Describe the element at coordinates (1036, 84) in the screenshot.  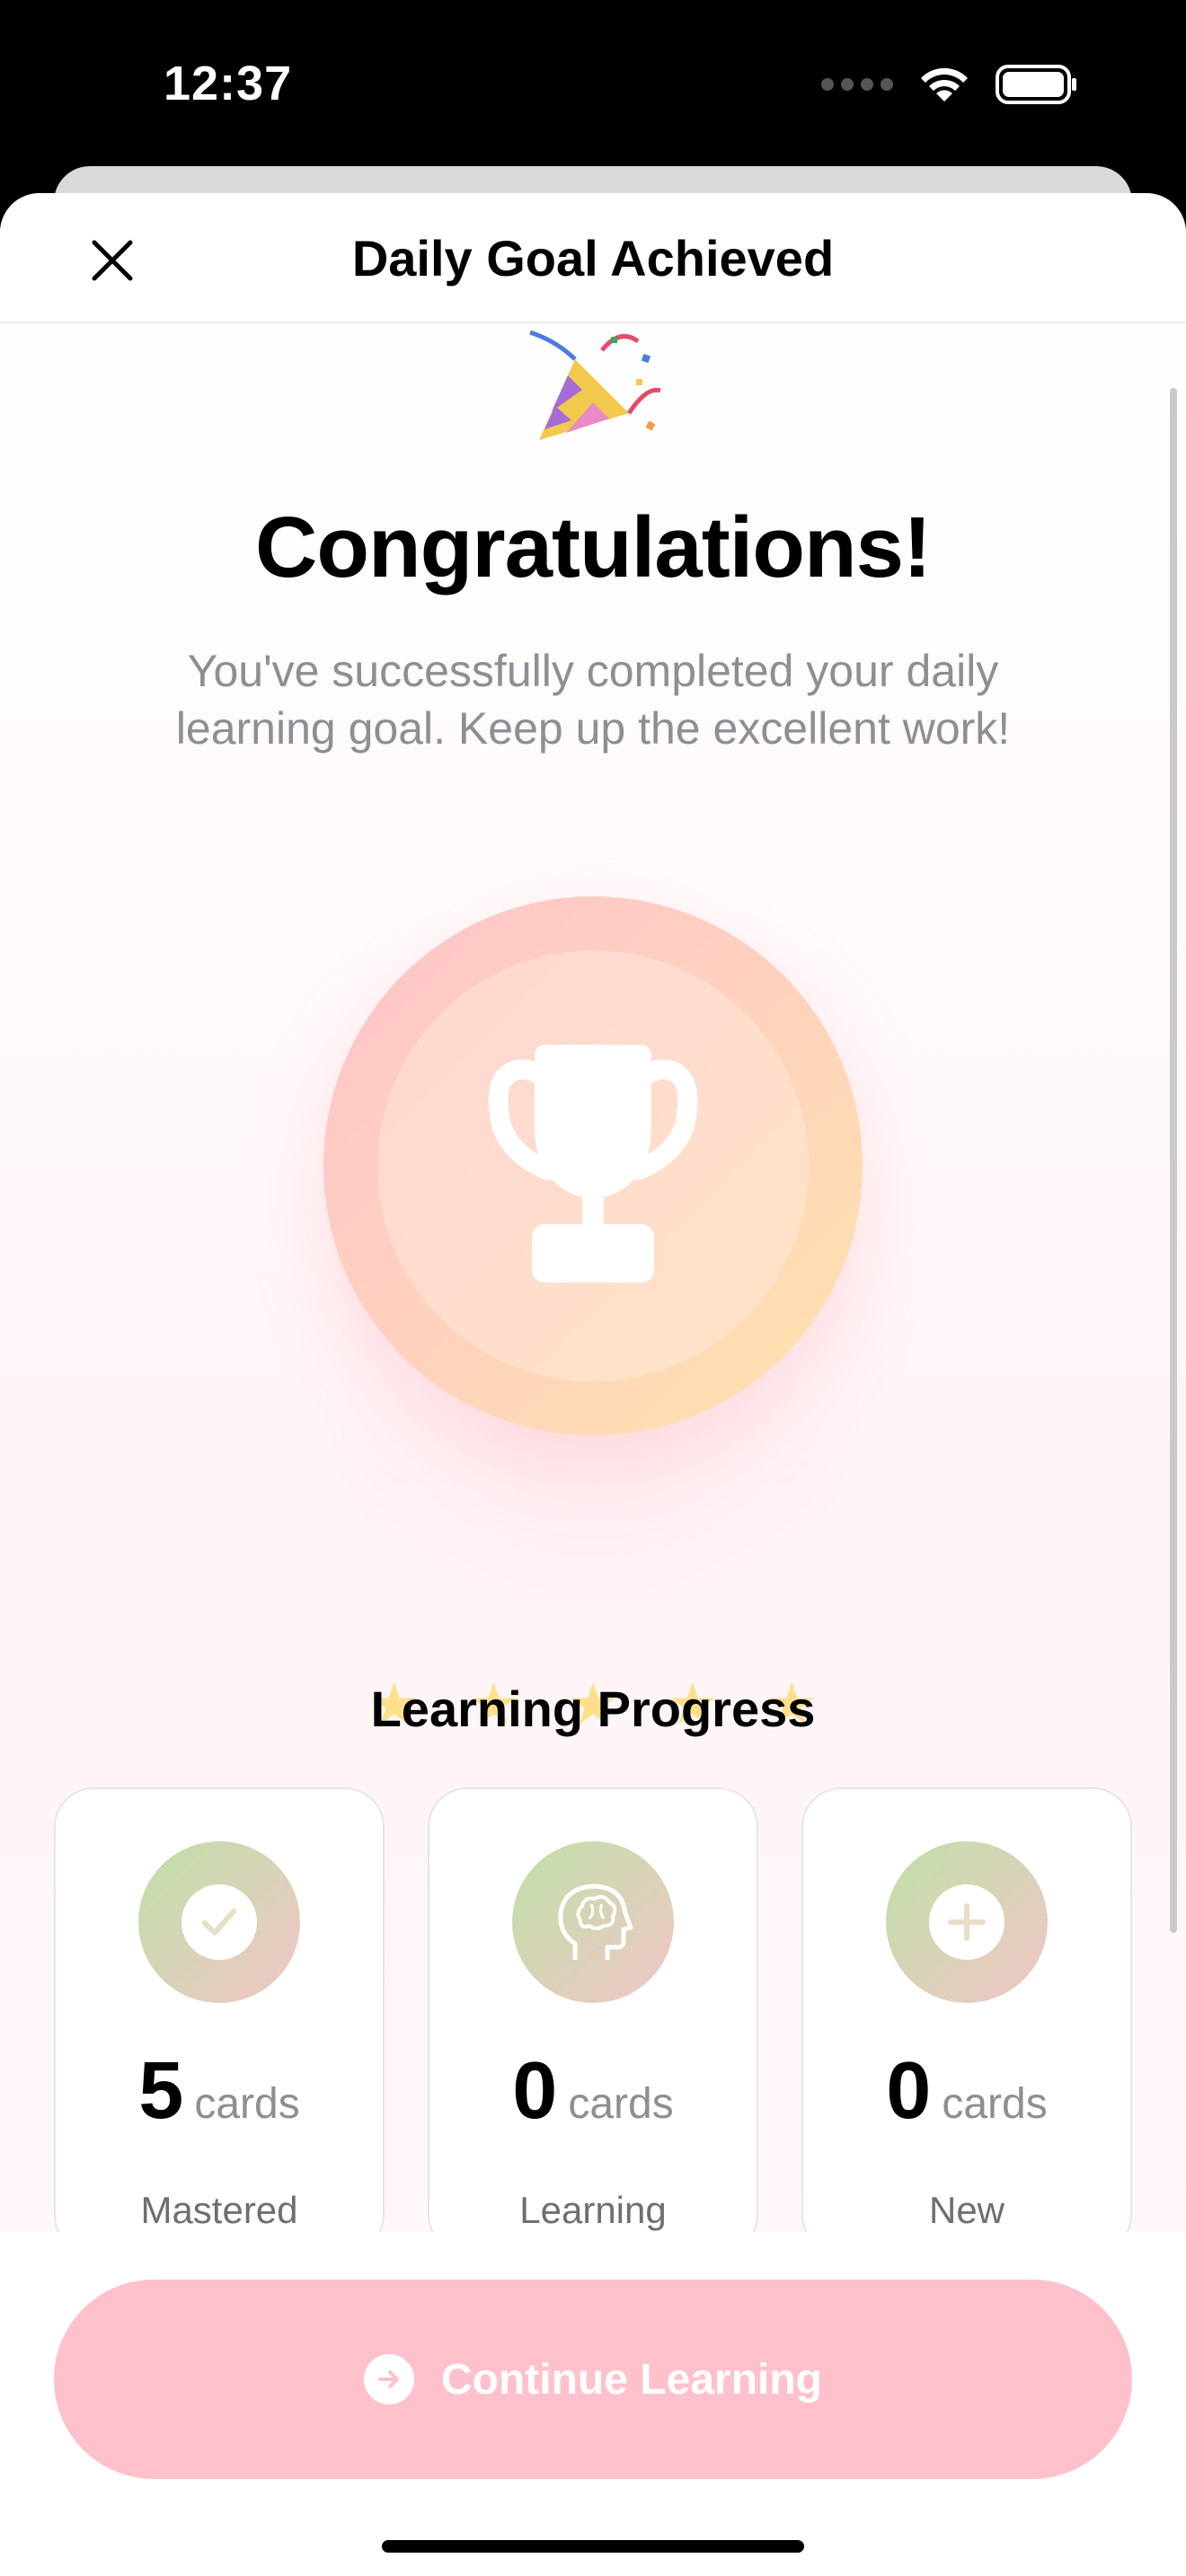
I see `battery-icon` at that location.